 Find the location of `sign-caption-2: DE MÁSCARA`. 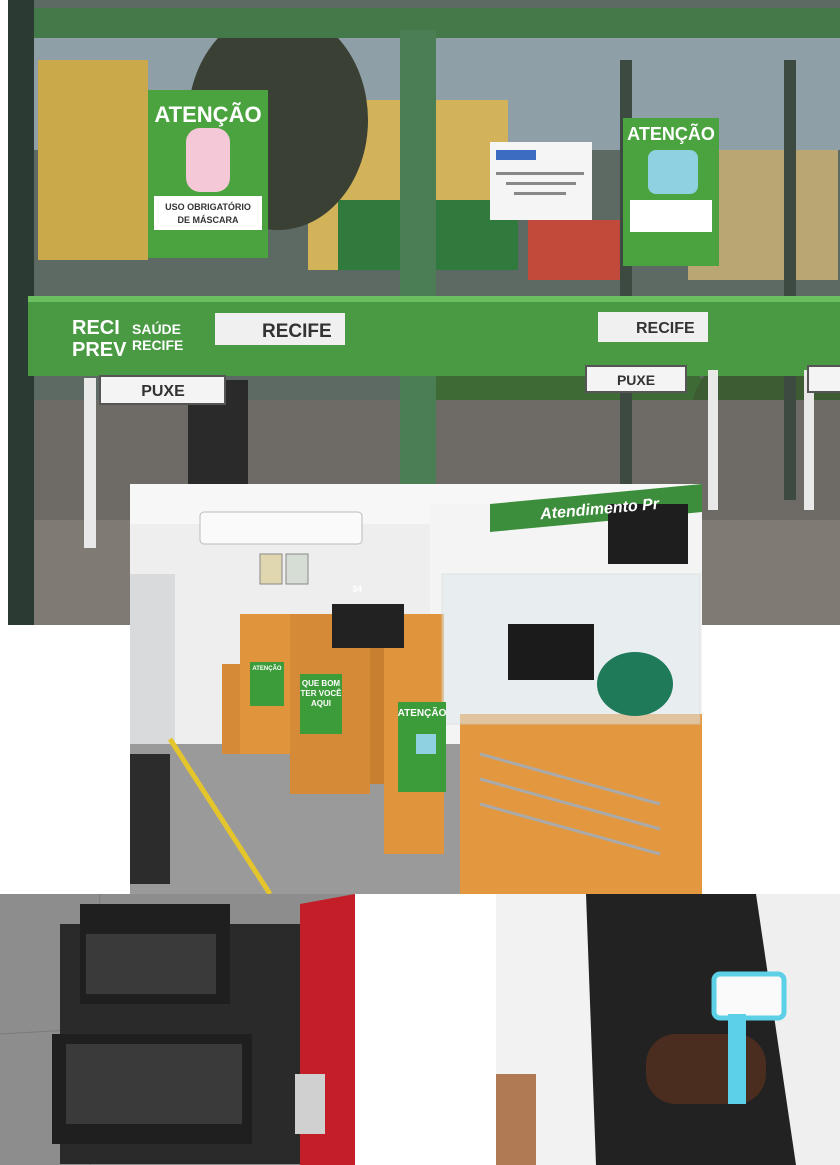

sign-caption-2: DE MÁSCARA is located at coordinates (208, 220).